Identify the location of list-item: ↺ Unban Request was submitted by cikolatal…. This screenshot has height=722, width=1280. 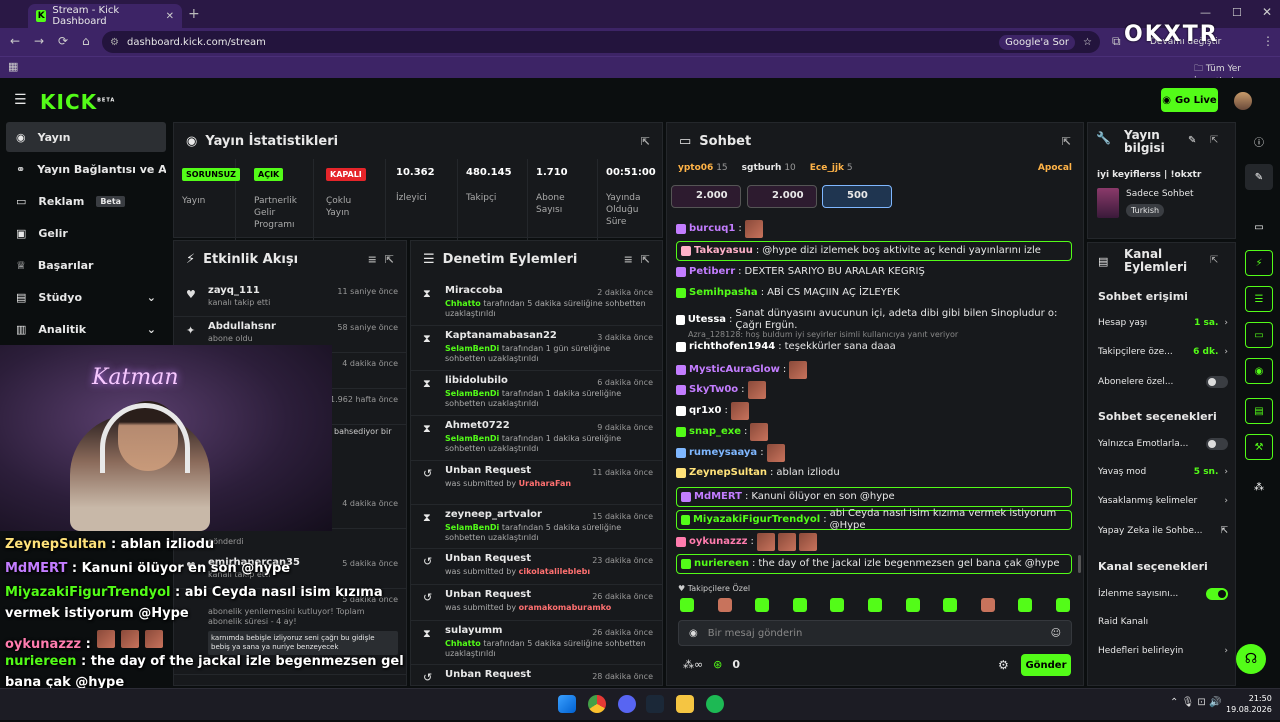
(536, 567).